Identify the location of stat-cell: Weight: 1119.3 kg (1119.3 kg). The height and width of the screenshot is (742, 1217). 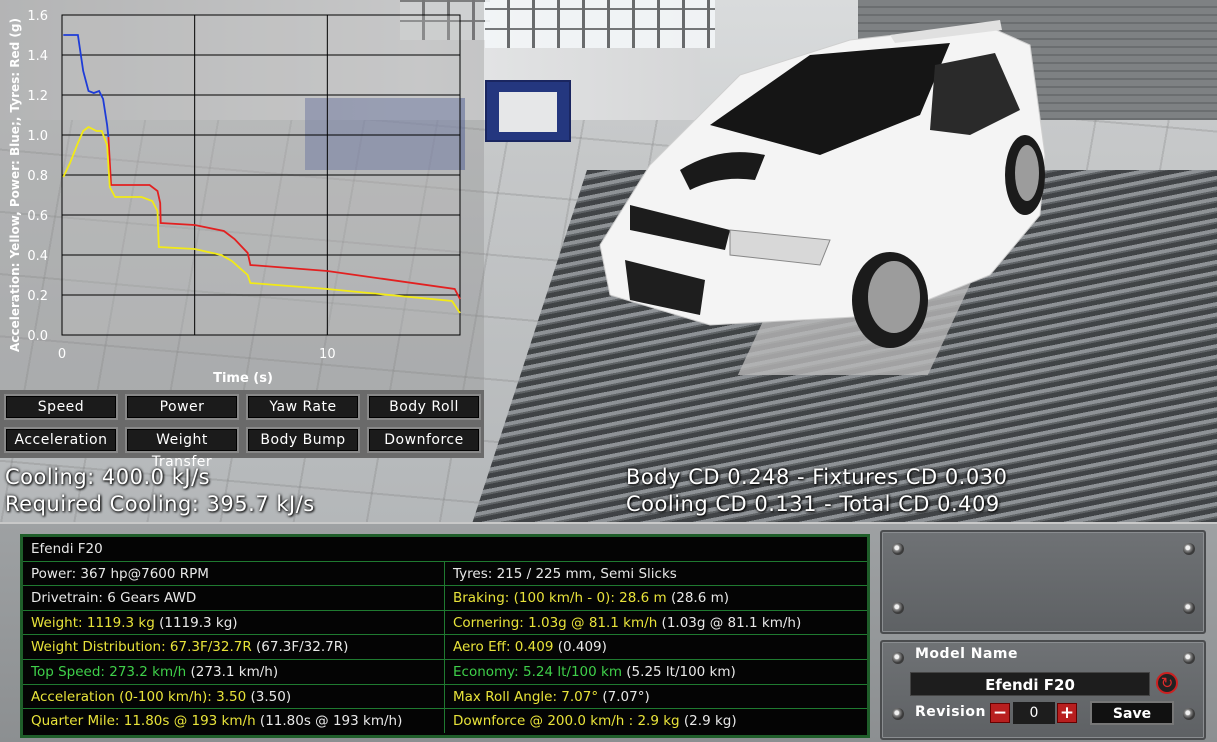
(234, 622).